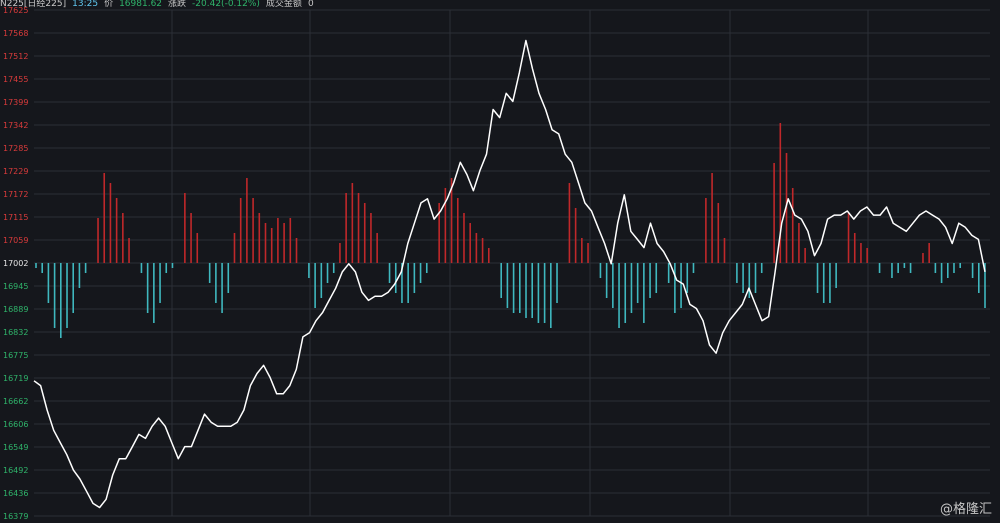  What do you see at coordinates (15, 10) in the screenshot?
I see `y-tick-label: 17625` at bounding box center [15, 10].